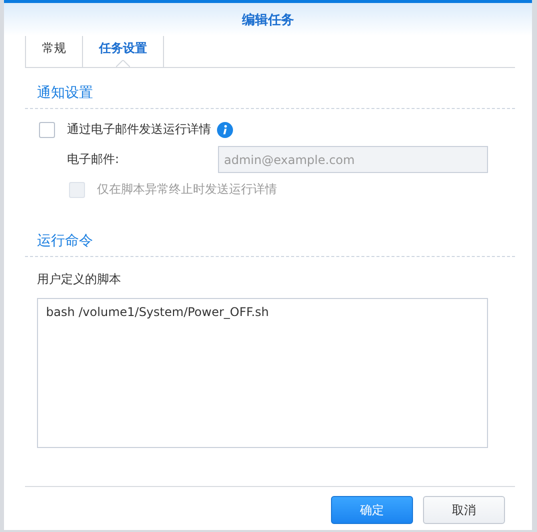  I want to click on cancel-button: 取消, so click(464, 510).